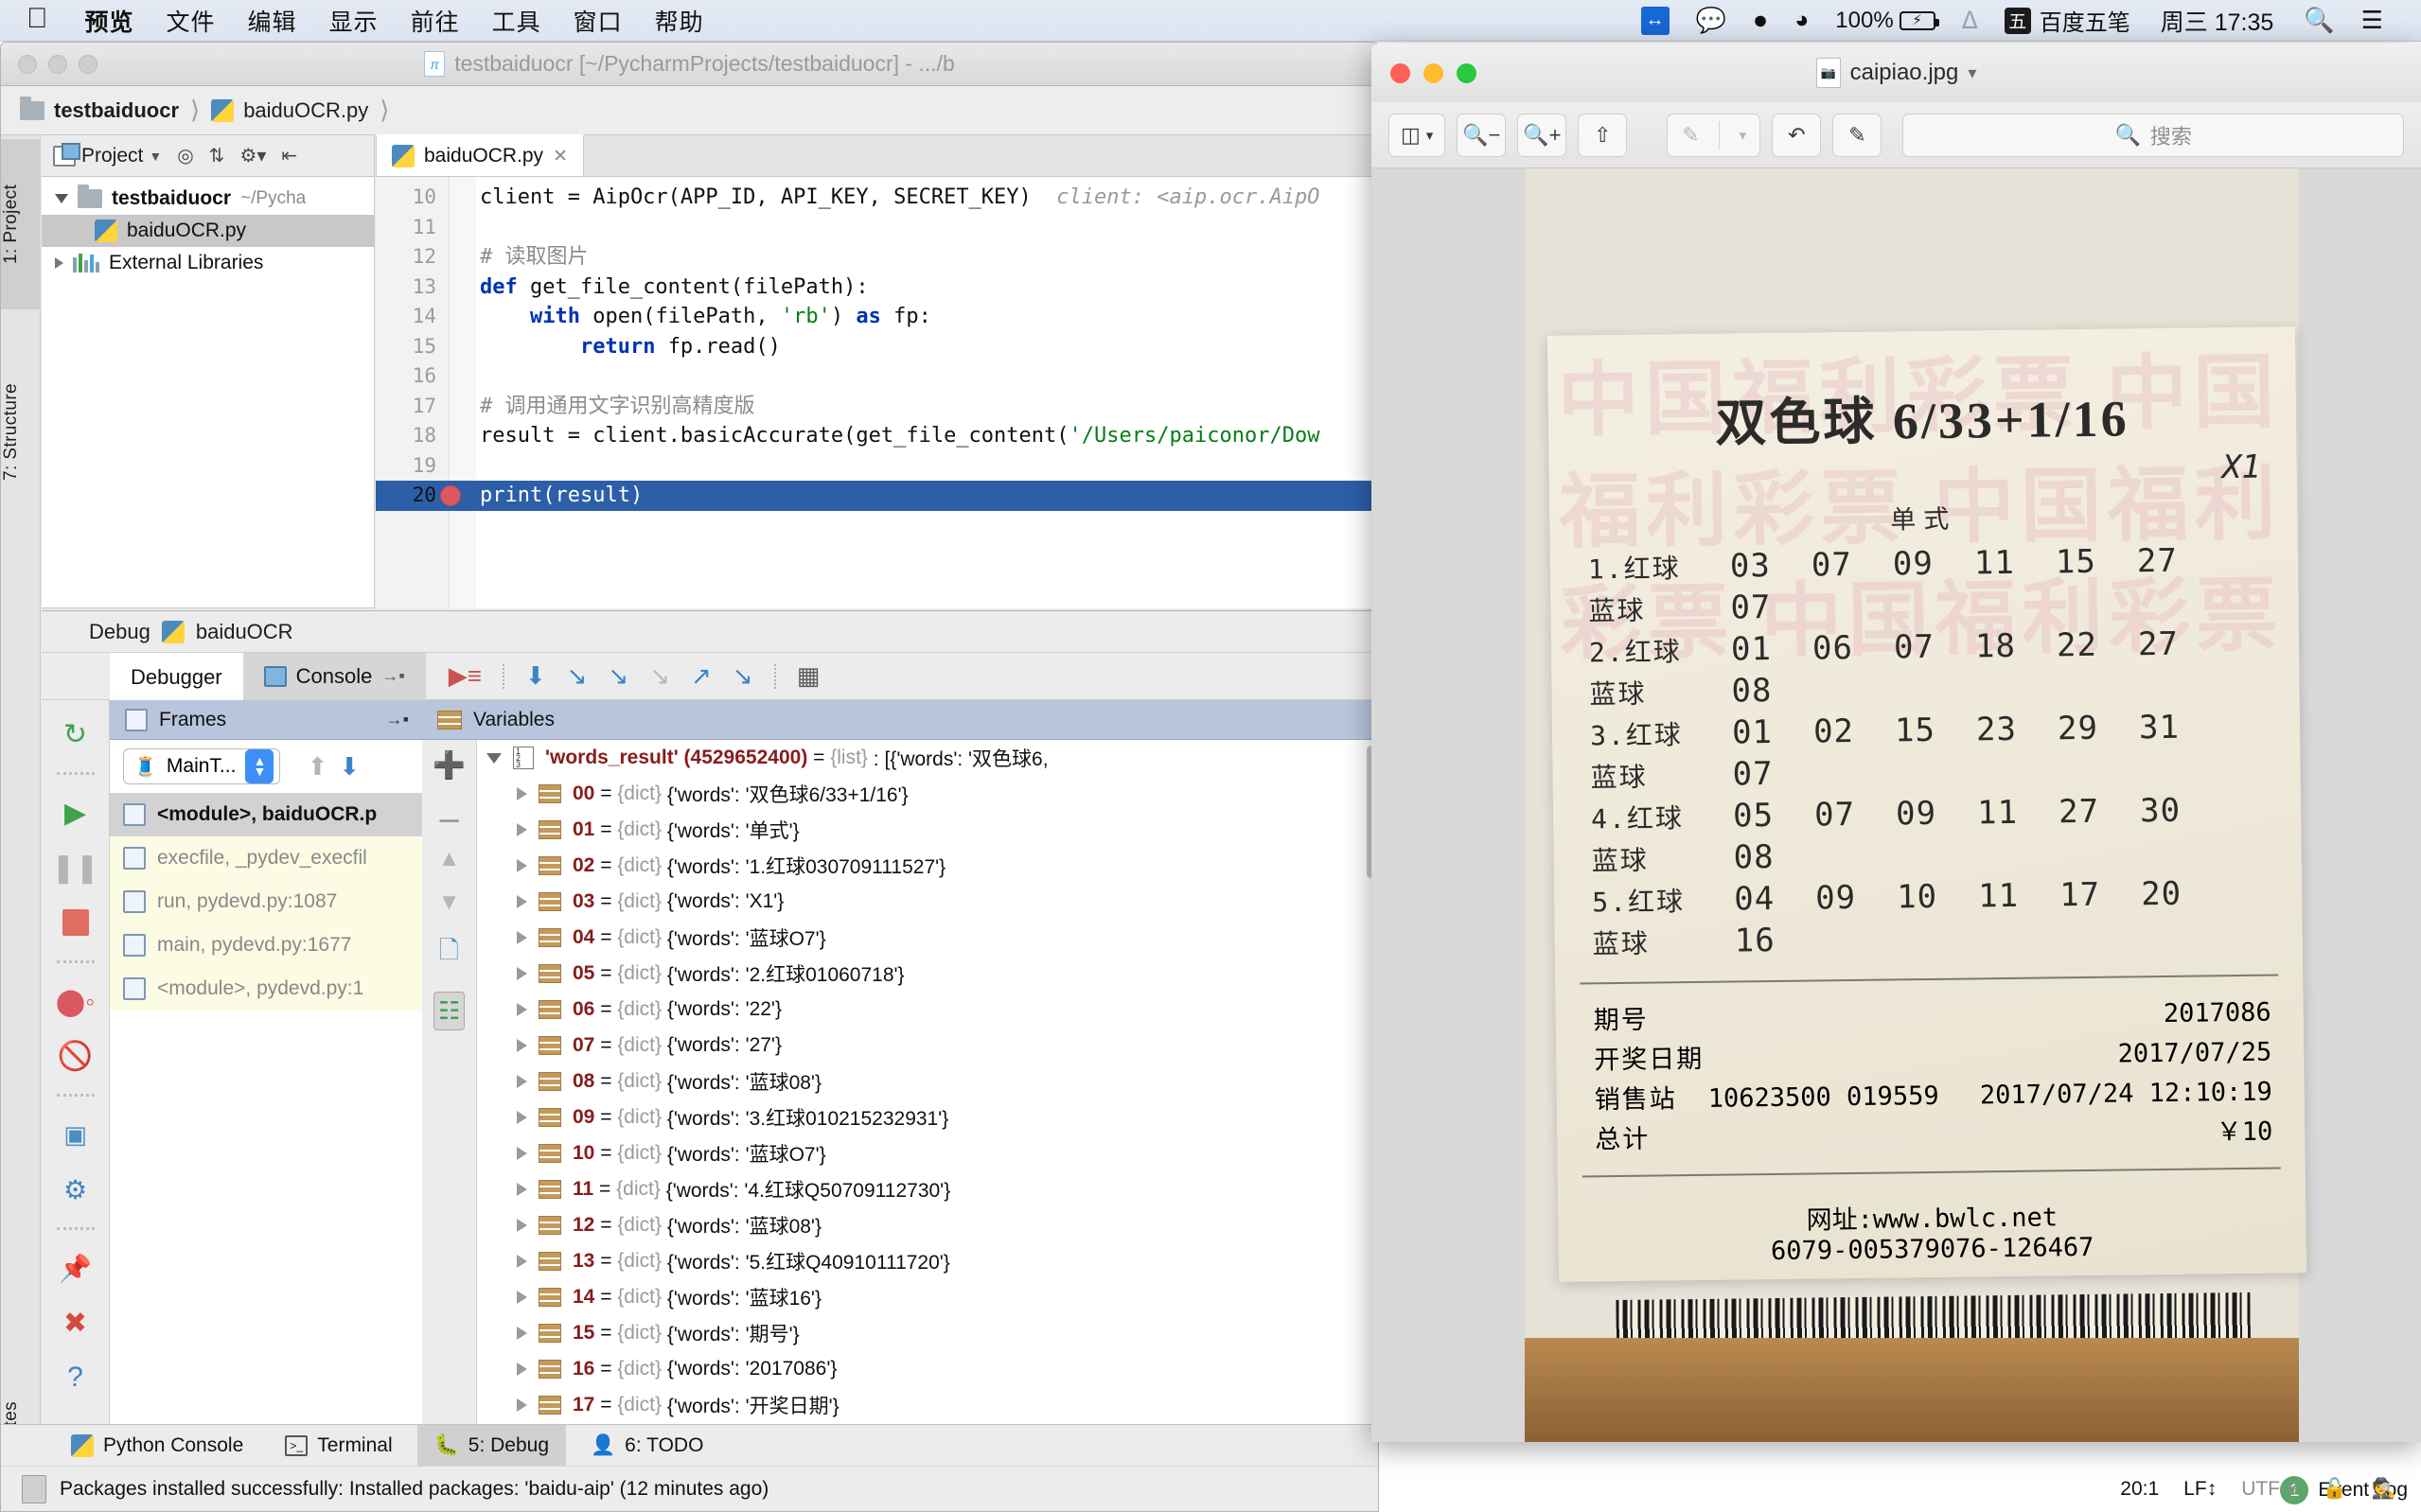 Image resolution: width=2421 pixels, height=1512 pixels. What do you see at coordinates (877, 496) in the screenshot?
I see `code-line-20: 20 print(result)` at bounding box center [877, 496].